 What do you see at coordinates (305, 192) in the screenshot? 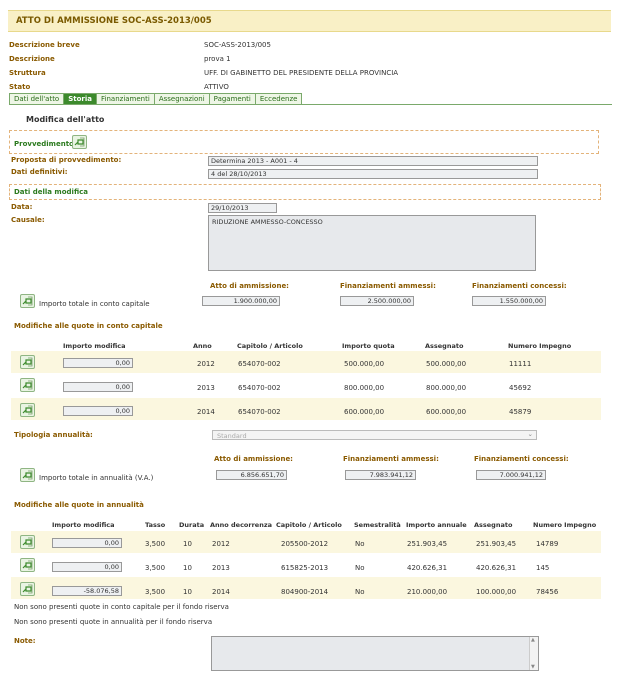
I see `dati-modifica-box` at bounding box center [305, 192].